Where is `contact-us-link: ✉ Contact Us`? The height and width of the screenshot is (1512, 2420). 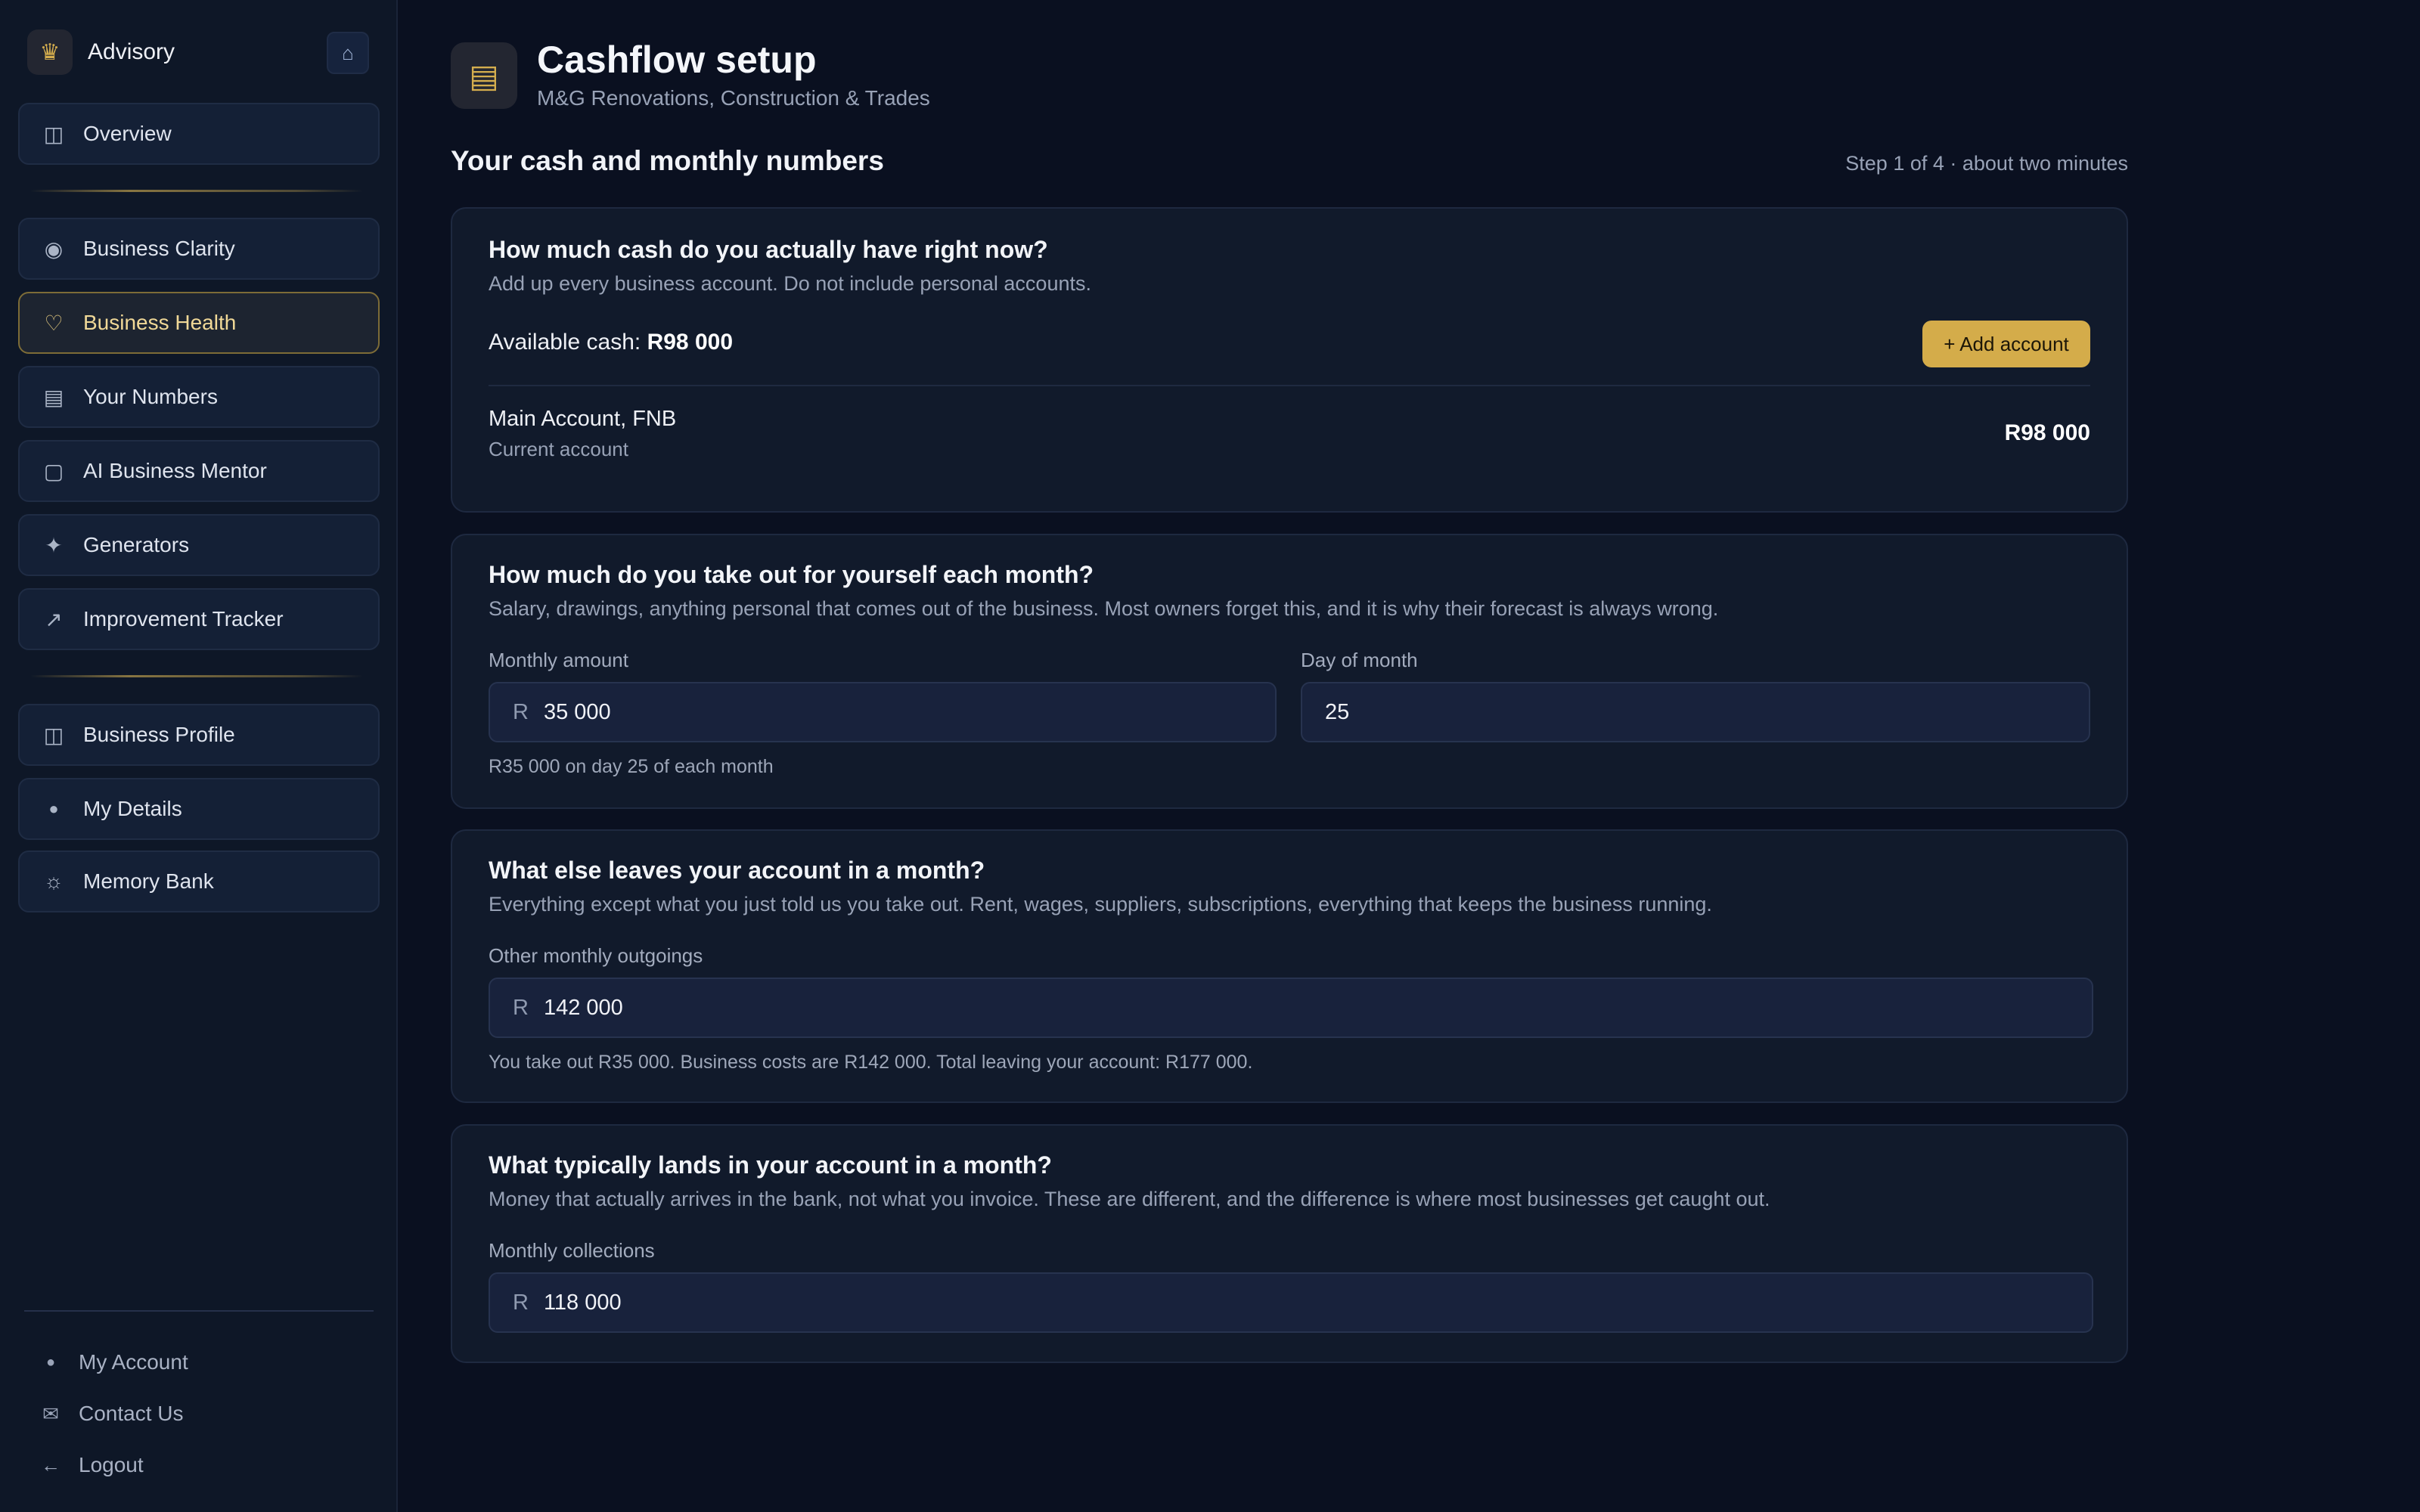 contact-us-link: ✉ Contact Us is located at coordinates (111, 1414).